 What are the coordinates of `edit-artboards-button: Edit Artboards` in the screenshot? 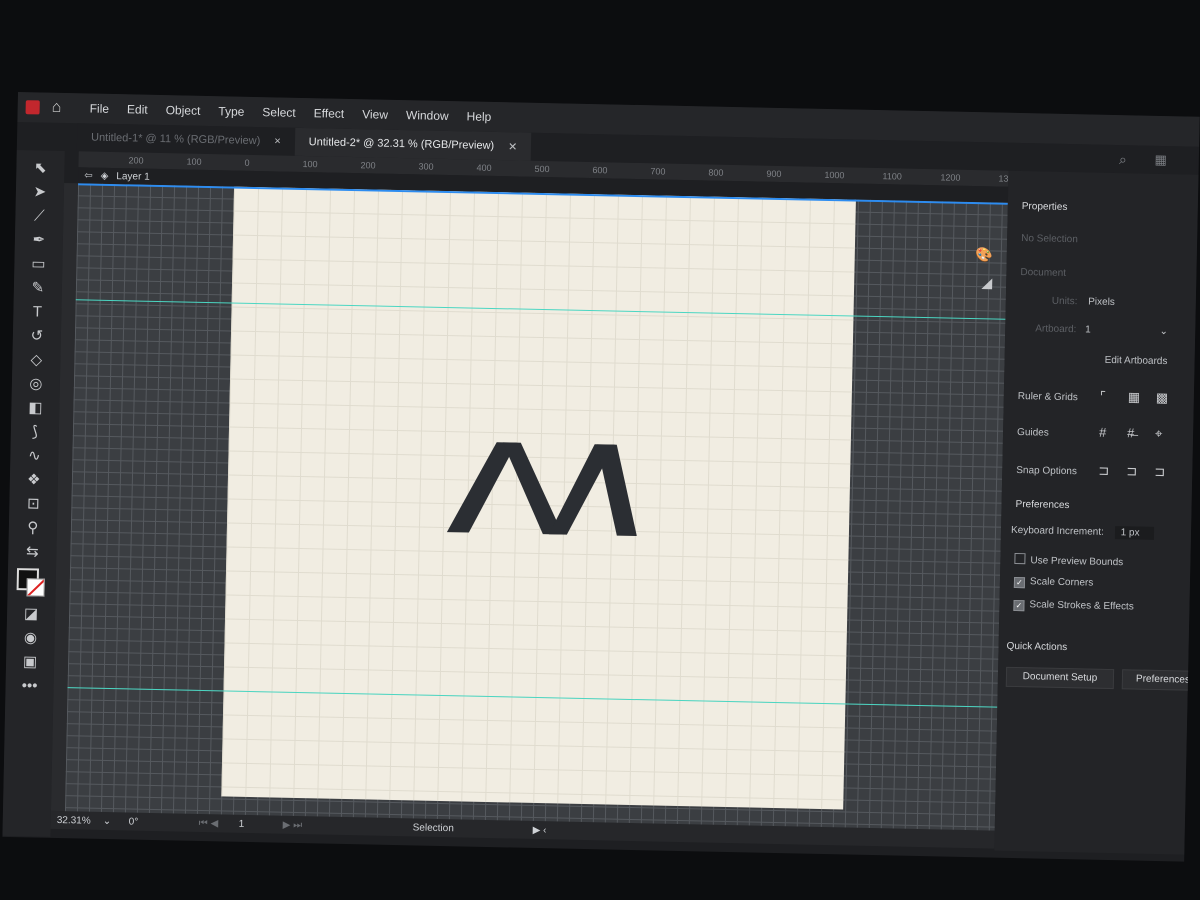 It's located at (1136, 361).